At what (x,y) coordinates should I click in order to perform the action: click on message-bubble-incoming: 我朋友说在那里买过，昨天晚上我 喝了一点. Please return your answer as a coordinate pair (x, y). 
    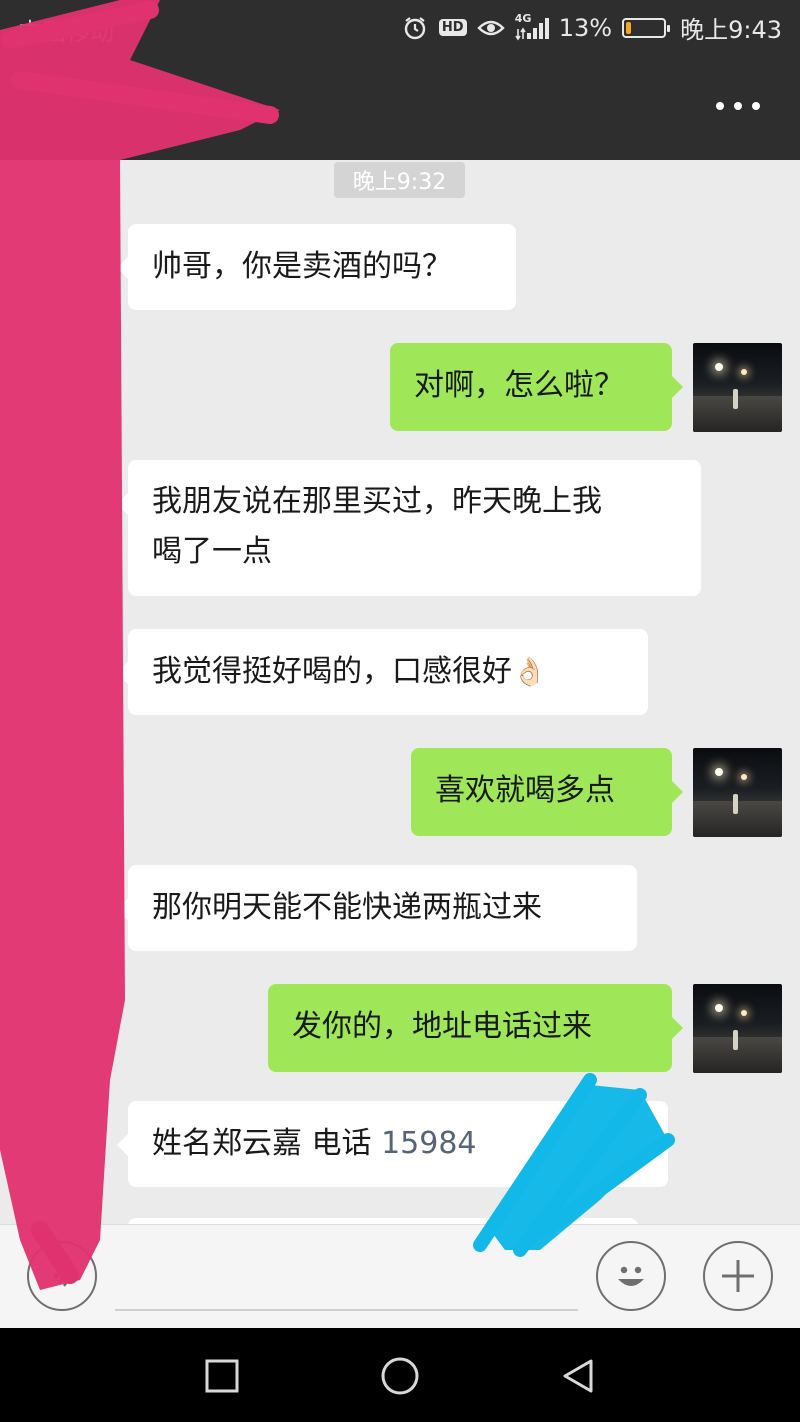
    Looking at the image, I should click on (409, 528).